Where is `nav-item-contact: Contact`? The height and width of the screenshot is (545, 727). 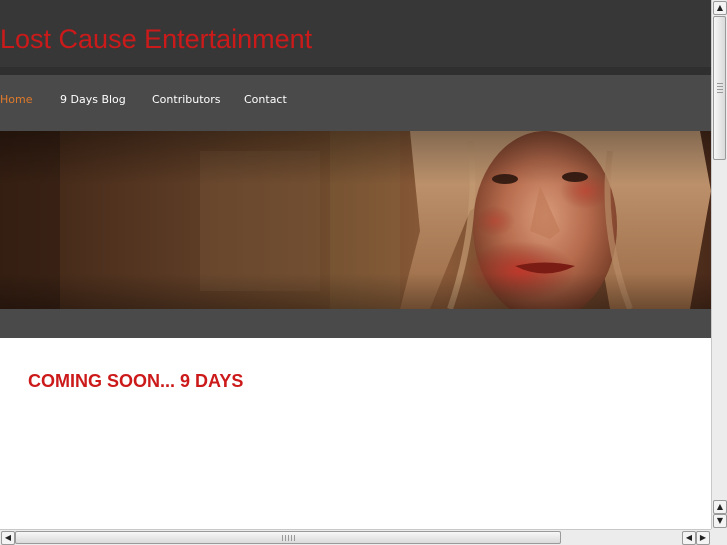 nav-item-contact: Contact is located at coordinates (265, 100).